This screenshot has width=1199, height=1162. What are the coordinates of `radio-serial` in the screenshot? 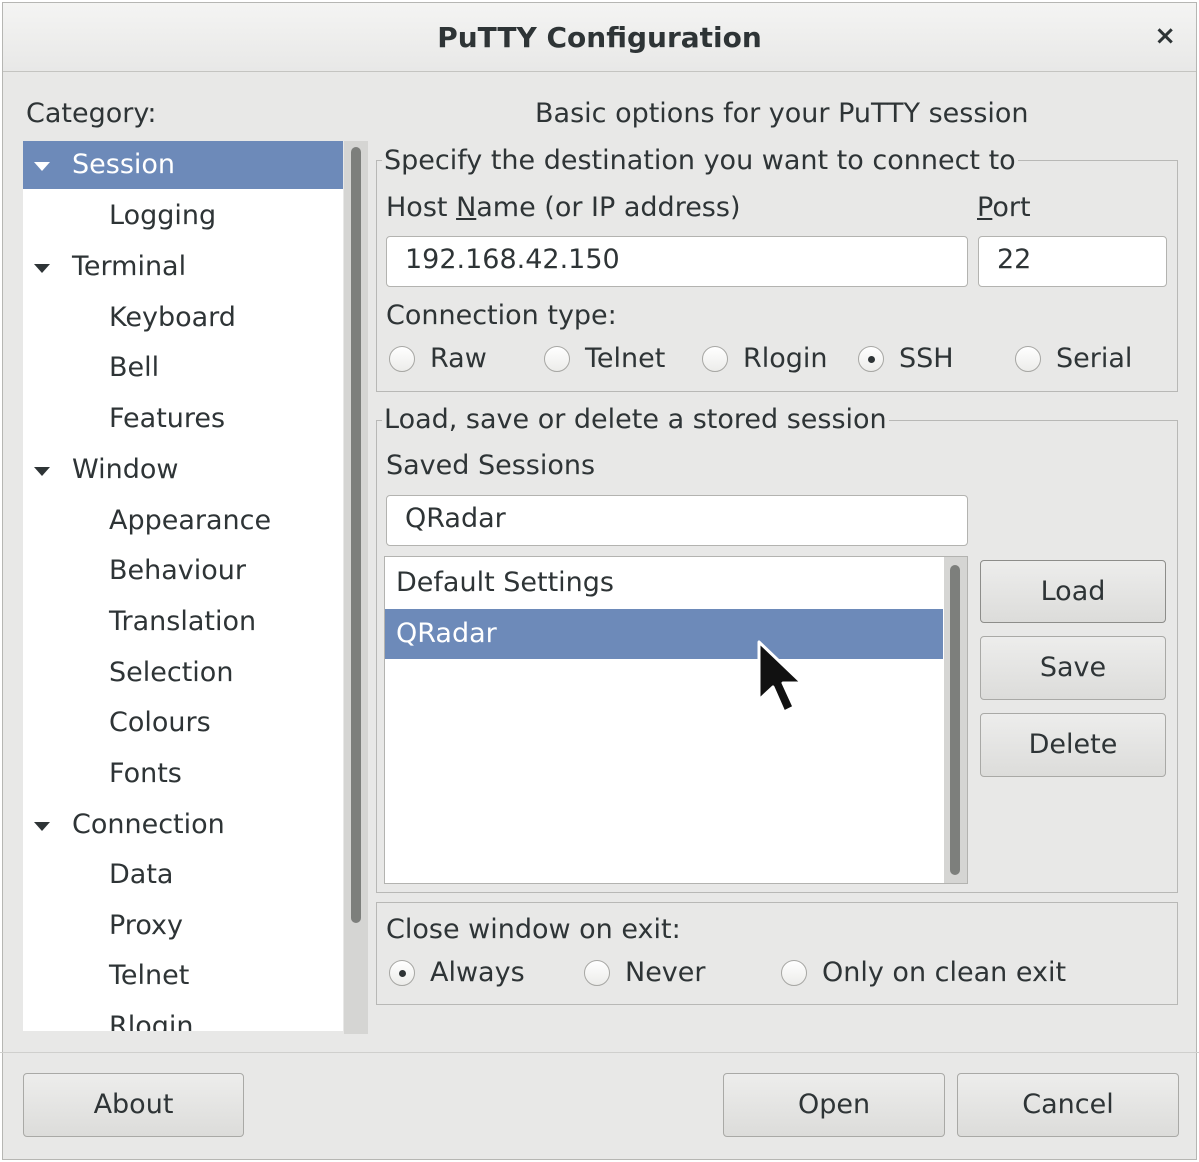 It's located at (1028, 359).